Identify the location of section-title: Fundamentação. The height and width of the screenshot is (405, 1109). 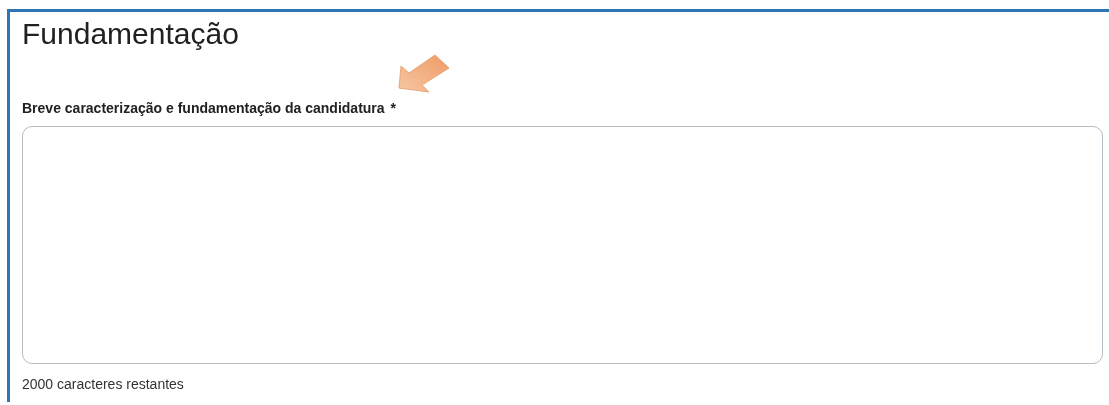
(130, 34).